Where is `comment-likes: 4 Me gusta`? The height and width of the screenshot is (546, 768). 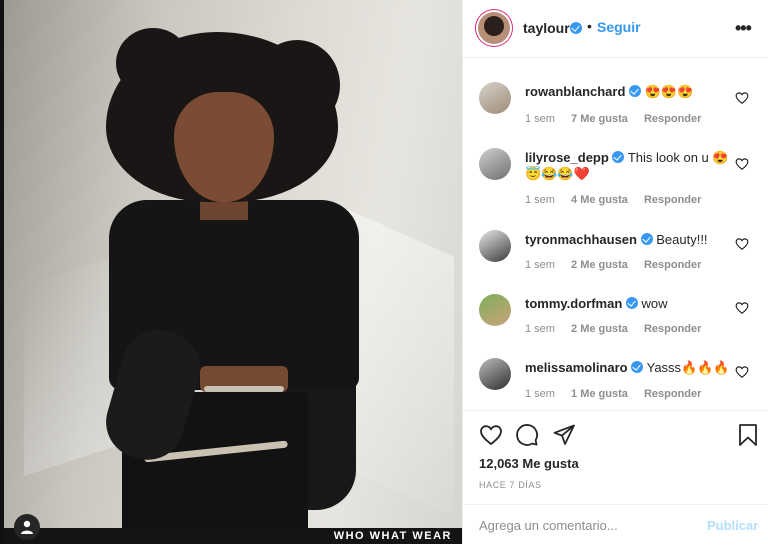
comment-likes: 4 Me gusta is located at coordinates (599, 200).